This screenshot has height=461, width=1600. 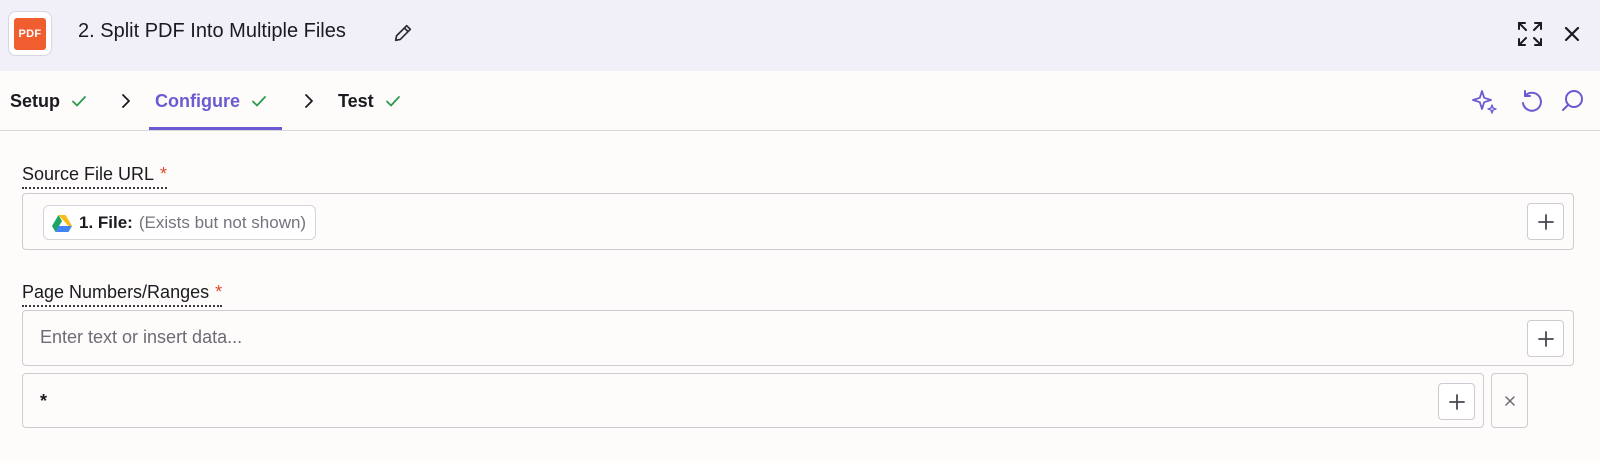 I want to click on tab-test: Test, so click(x=370, y=101).